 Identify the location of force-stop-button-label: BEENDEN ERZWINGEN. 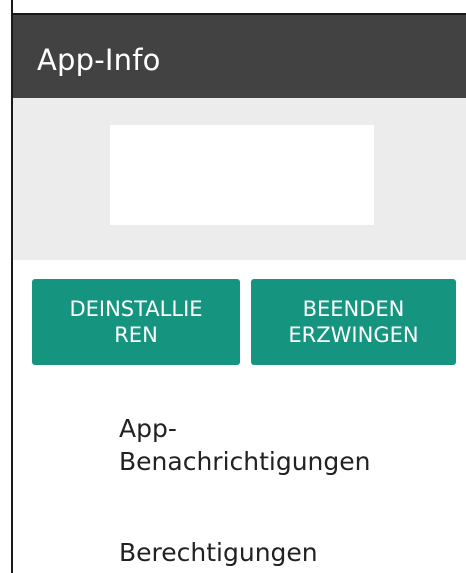
(353, 322).